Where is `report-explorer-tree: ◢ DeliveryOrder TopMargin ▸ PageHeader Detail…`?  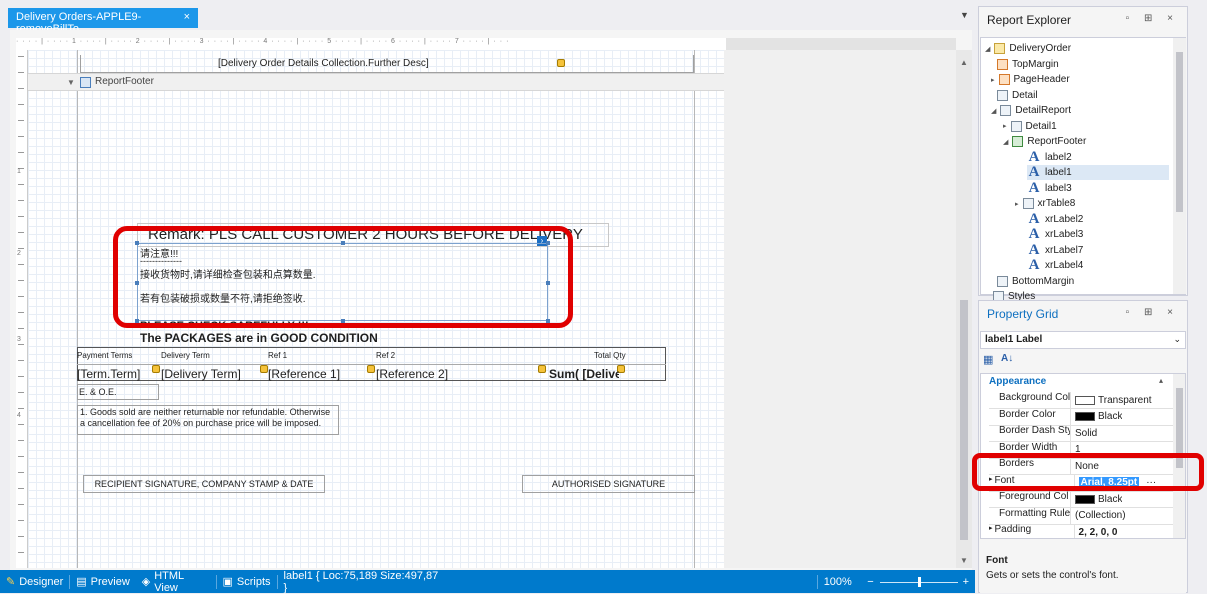
report-explorer-tree: ◢ DeliveryOrder TopMargin ▸ PageHeader Detail… is located at coordinates (1083, 169).